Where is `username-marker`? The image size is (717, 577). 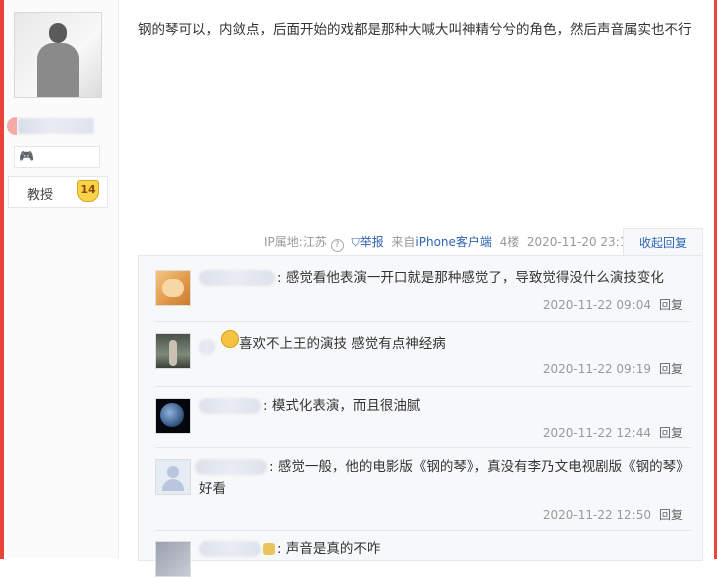 username-marker is located at coordinates (12, 126).